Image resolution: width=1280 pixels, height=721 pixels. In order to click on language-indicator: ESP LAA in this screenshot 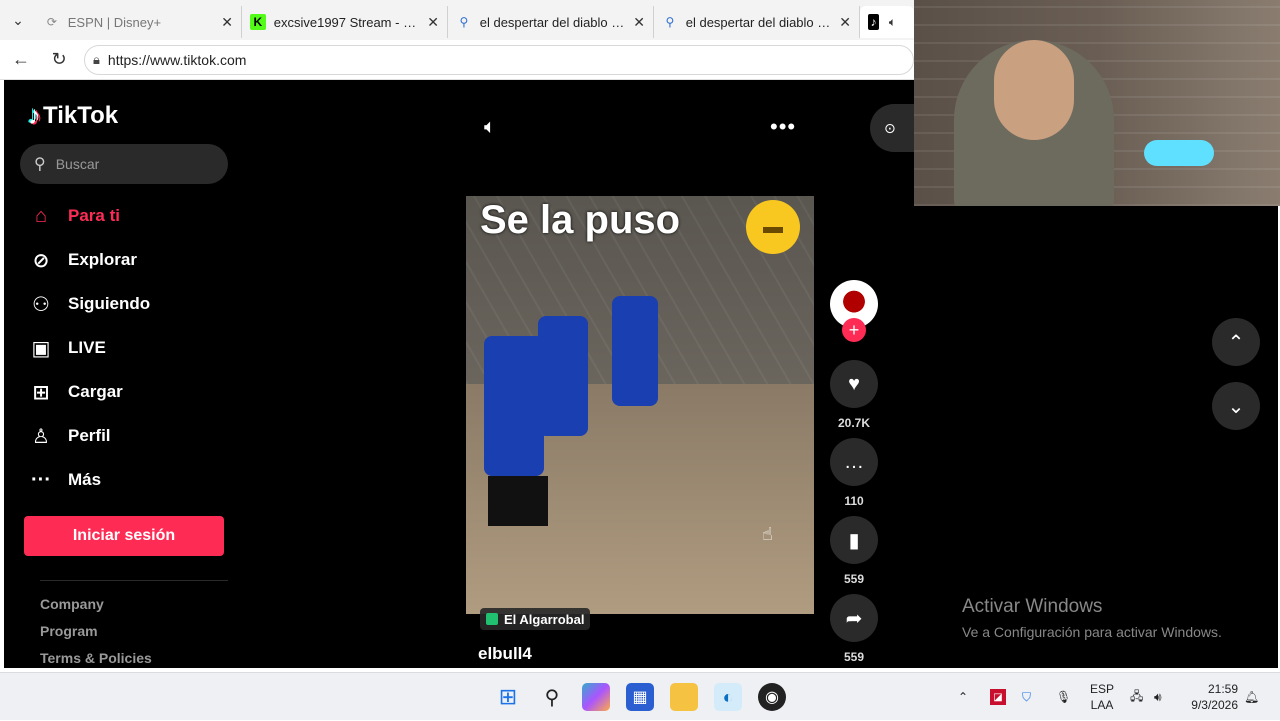, I will do `click(1102, 697)`.